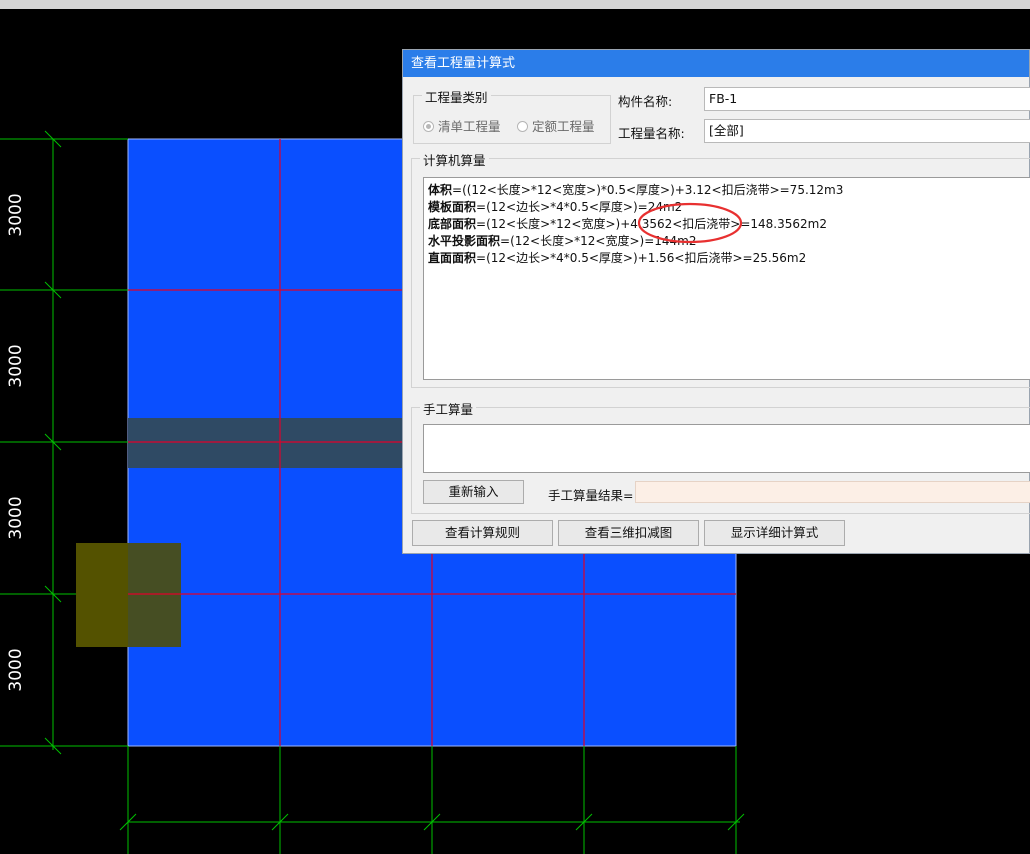 The height and width of the screenshot is (854, 1030). I want to click on manual-result-field, so click(832, 492).